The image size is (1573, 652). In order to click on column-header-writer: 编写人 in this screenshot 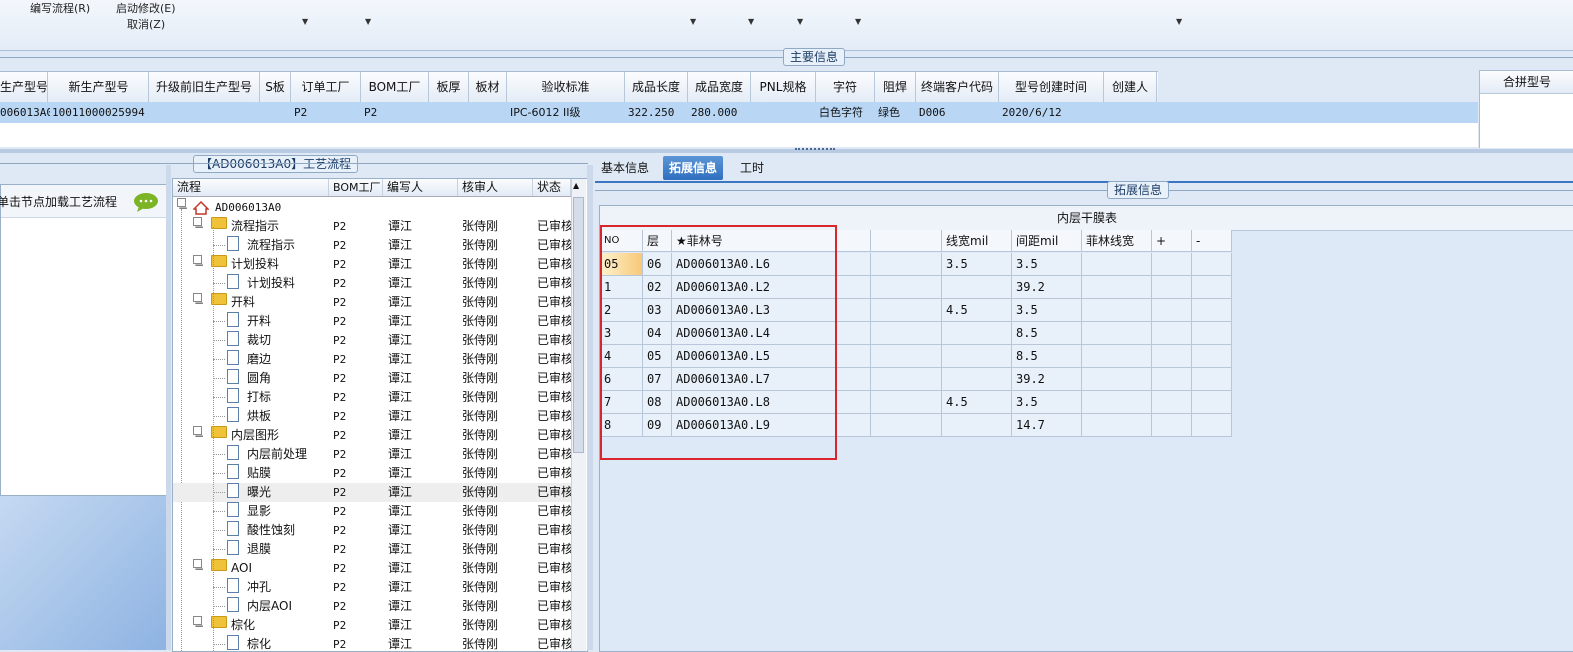, I will do `click(420, 187)`.